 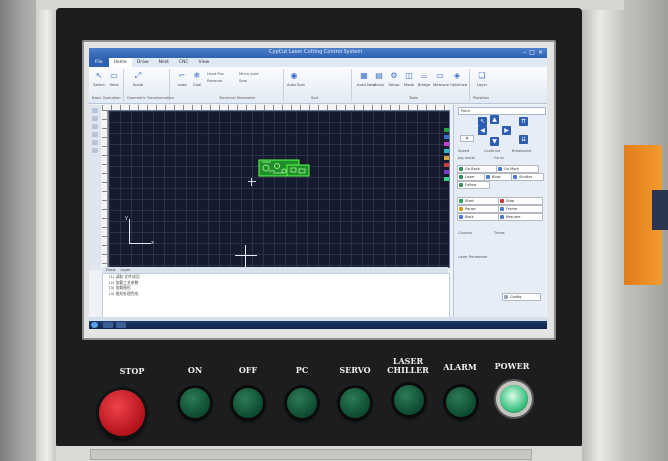 I want to click on control-selector: Point, so click(x=502, y=111).